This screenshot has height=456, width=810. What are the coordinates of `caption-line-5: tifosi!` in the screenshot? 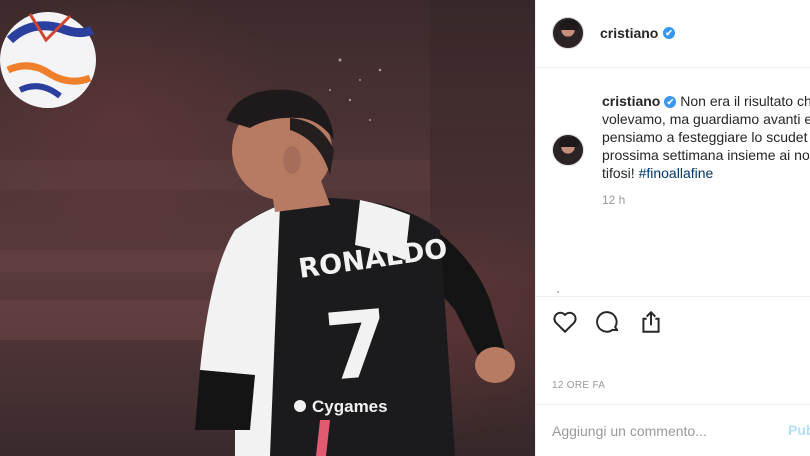 It's located at (620, 173).